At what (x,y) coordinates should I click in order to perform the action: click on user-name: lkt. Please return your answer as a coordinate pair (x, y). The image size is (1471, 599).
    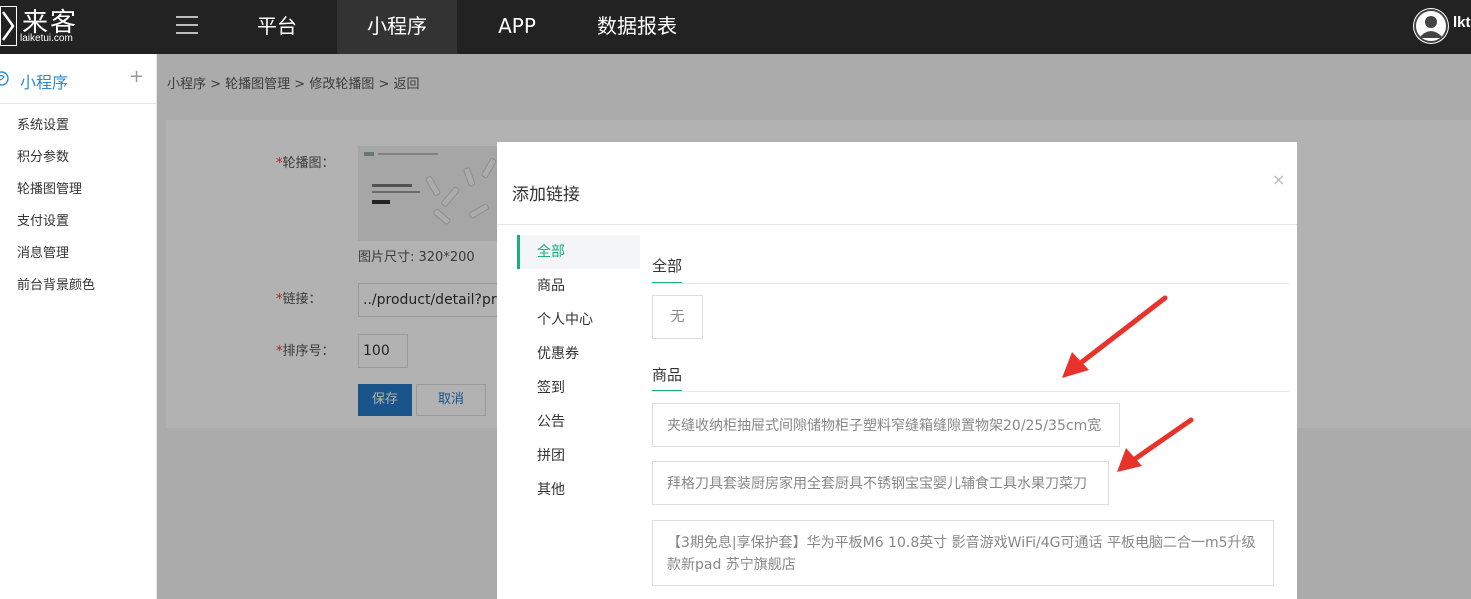
    Looking at the image, I should click on (1462, 22).